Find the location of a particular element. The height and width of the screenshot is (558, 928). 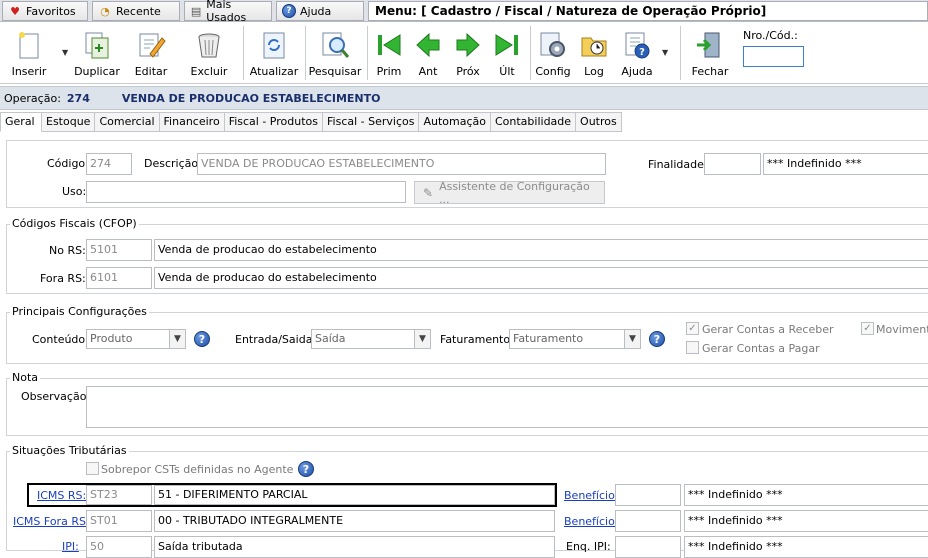

faturamento-select: Faturamento ▼ is located at coordinates (575, 339).